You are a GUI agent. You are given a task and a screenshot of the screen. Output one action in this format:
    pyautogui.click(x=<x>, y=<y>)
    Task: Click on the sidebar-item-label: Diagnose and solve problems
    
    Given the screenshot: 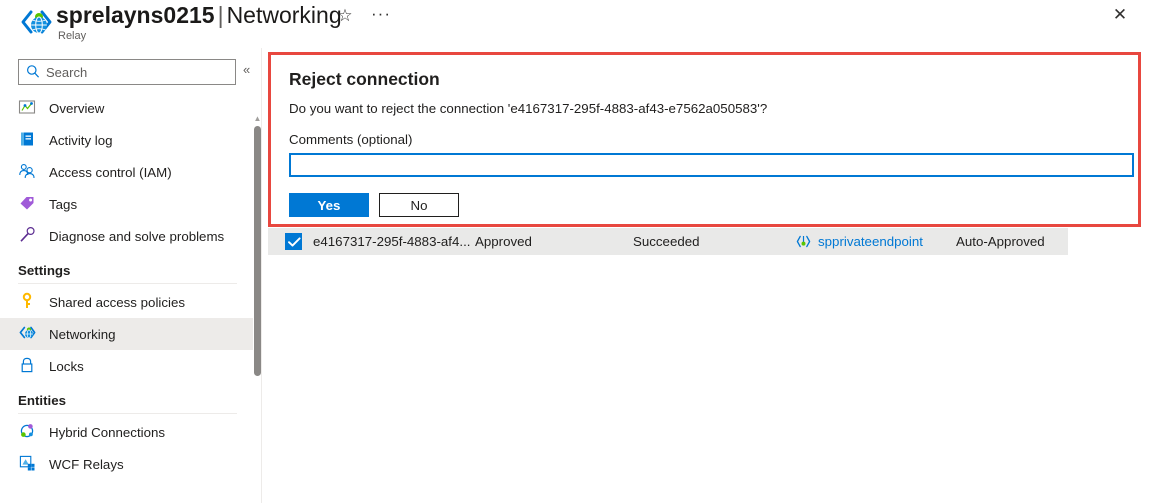 What is the action you would take?
    pyautogui.click(x=137, y=236)
    